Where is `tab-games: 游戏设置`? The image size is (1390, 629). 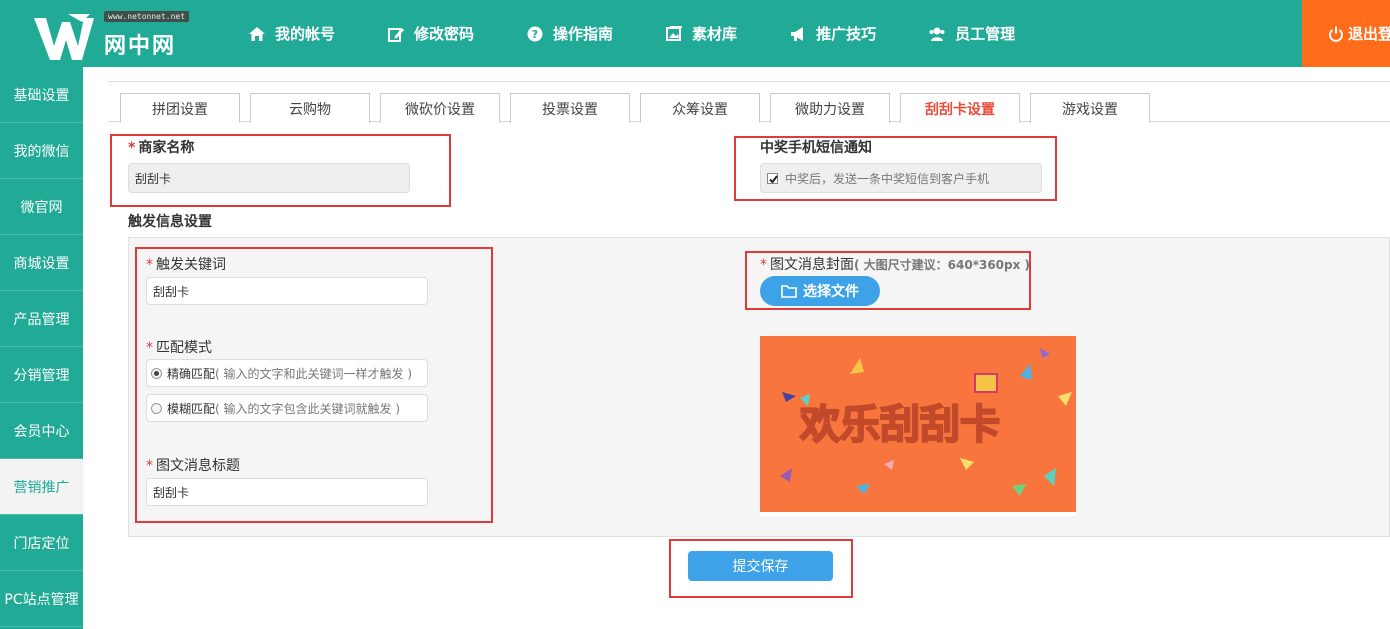 tab-games: 游戏设置 is located at coordinates (1090, 108).